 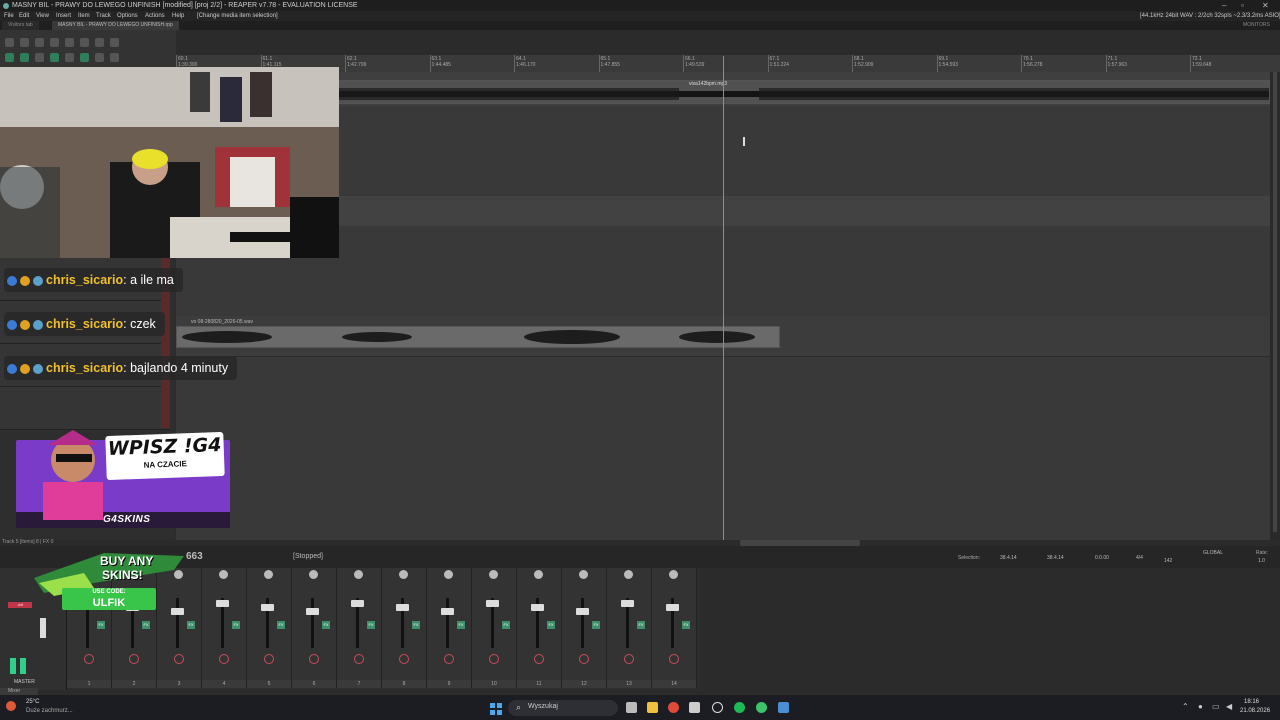 What do you see at coordinates (11, 706) in the screenshot?
I see `weather-icon` at bounding box center [11, 706].